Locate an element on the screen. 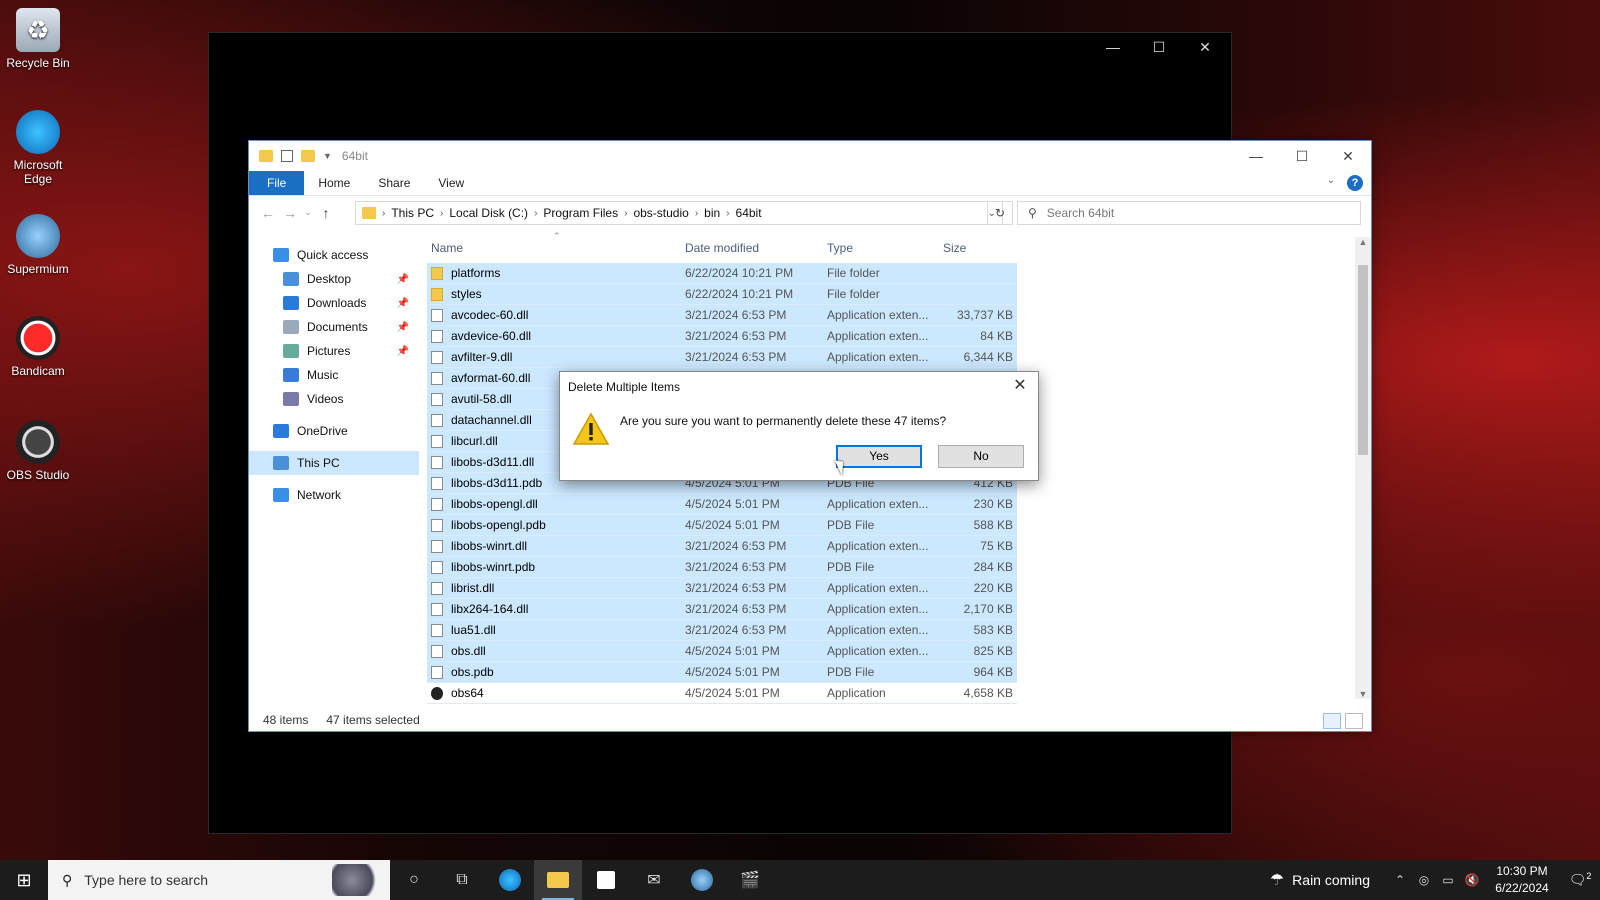 Image resolution: width=1600 pixels, height=900 pixels. desktop-icon is located at coordinates (291, 279).